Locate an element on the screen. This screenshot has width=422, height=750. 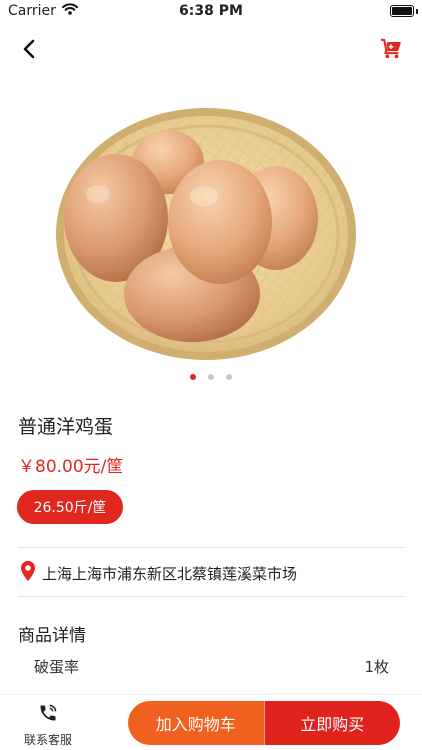
chevron-left-icon is located at coordinates (29, 51).